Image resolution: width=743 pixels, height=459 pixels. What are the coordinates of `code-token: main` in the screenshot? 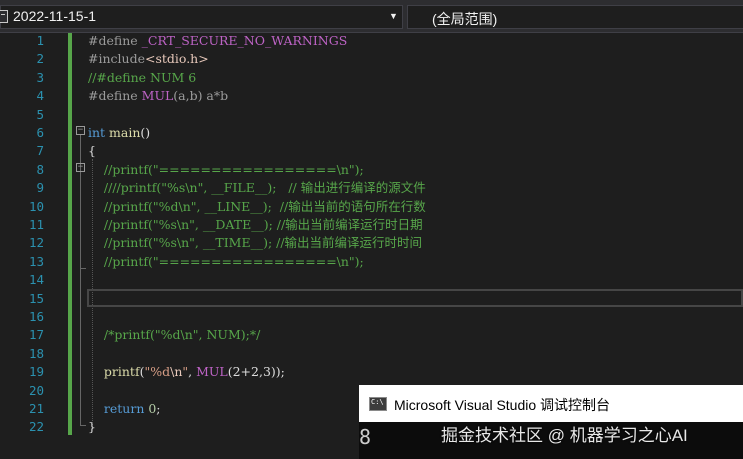 It's located at (125, 132).